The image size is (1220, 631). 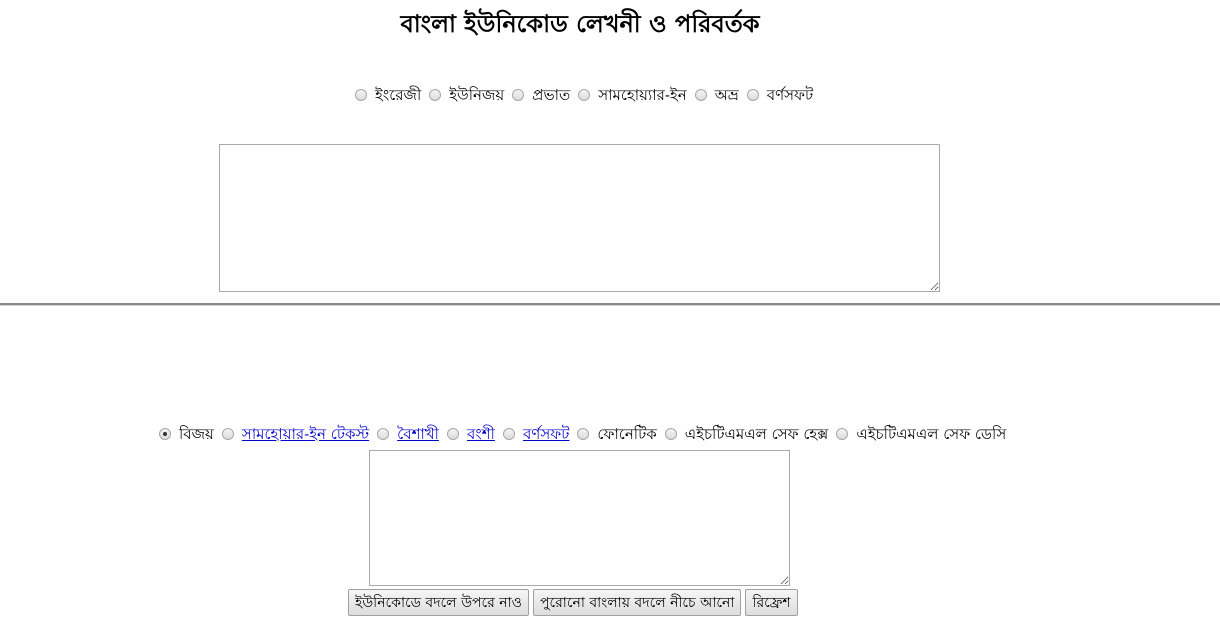 I want to click on layout-option-english: ইংরেজী, so click(x=388, y=95).